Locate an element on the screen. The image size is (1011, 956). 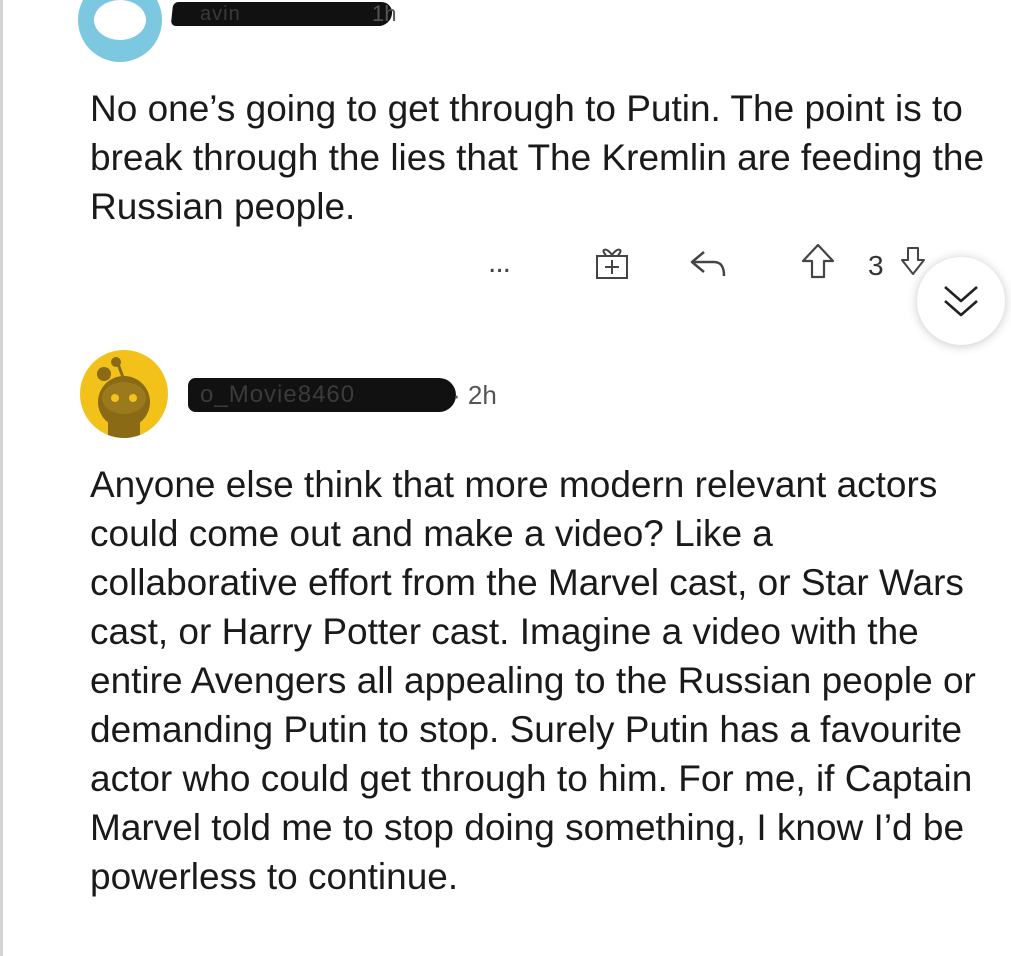
comment-timestamp: · 2h is located at coordinates (474, 395).